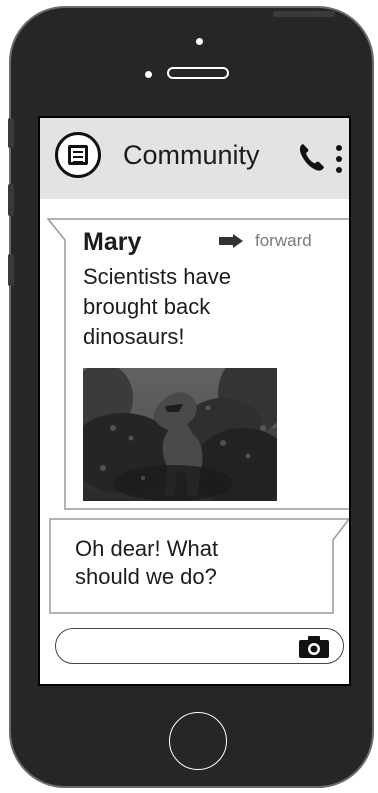 The height and width of the screenshot is (793, 378). I want to click on more-vertical-icon, so click(340, 159).